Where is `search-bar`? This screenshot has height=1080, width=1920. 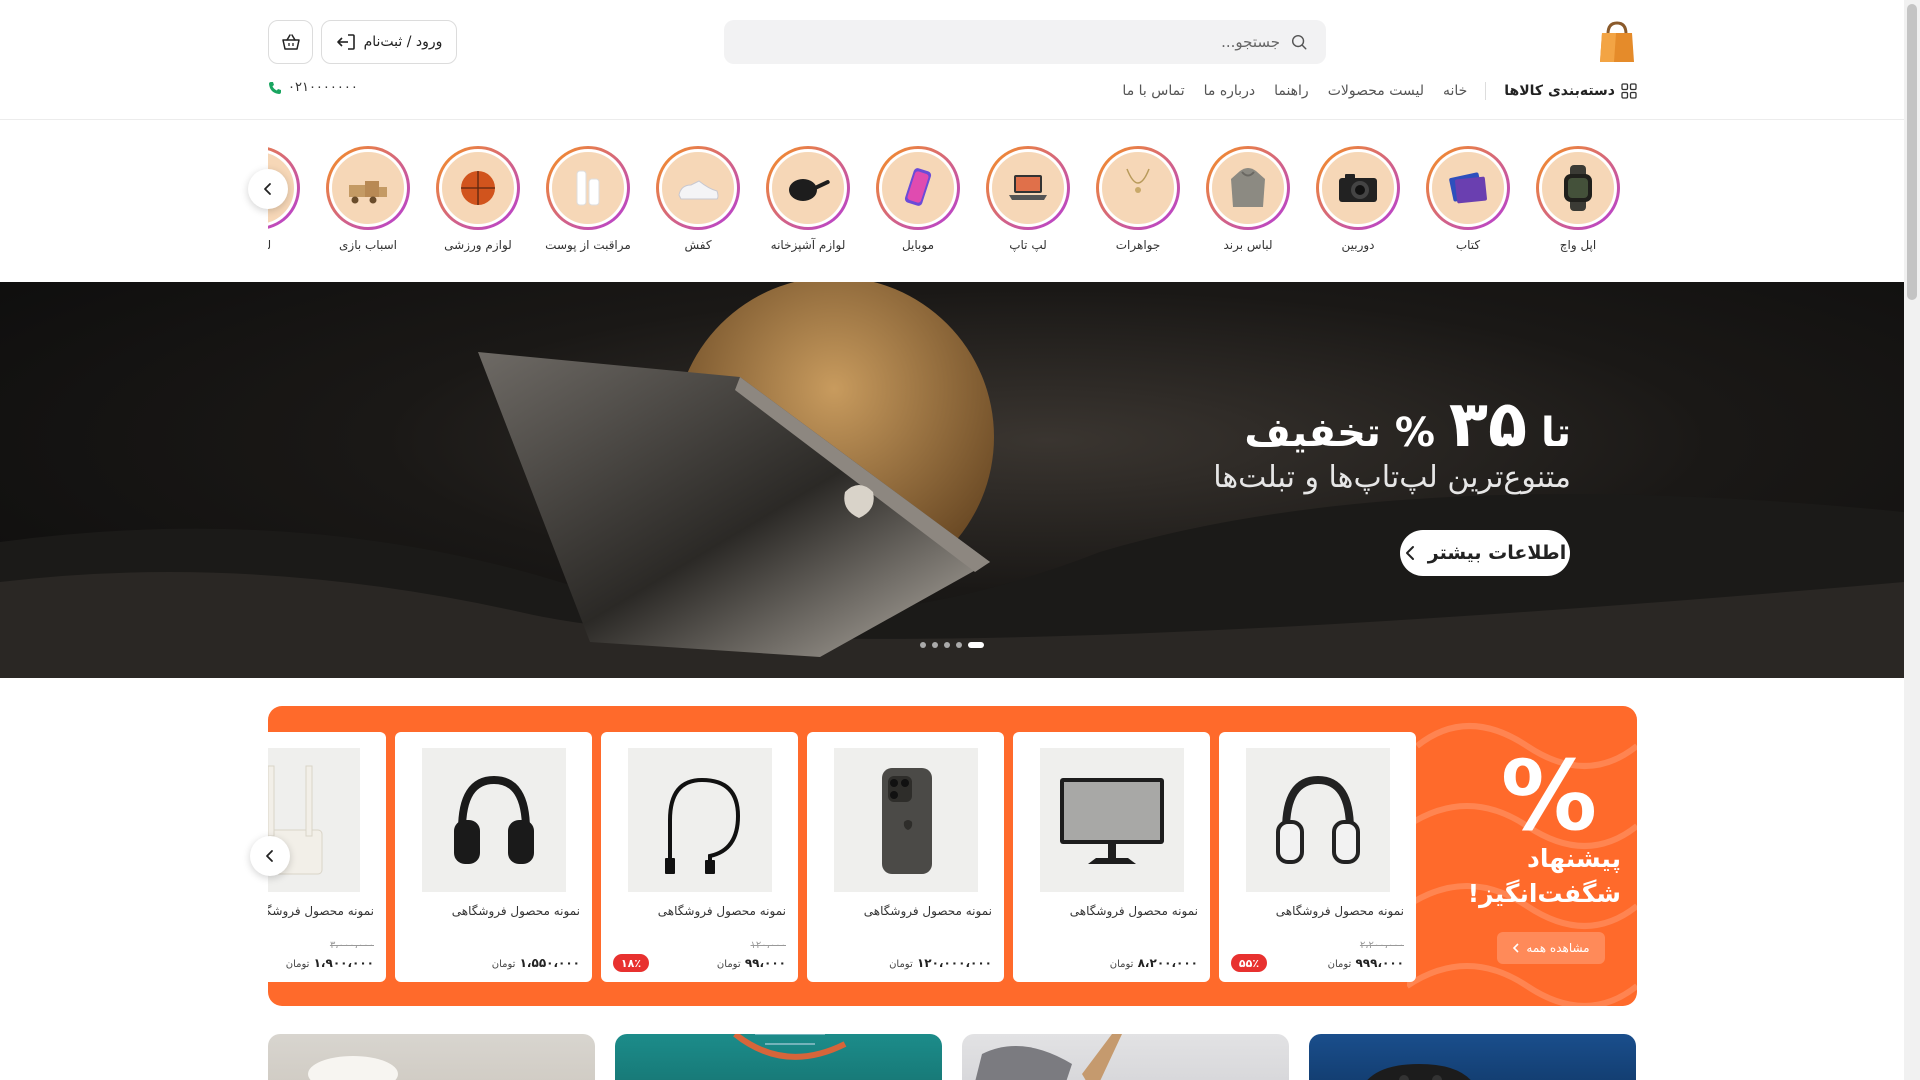
search-bar is located at coordinates (1025, 42).